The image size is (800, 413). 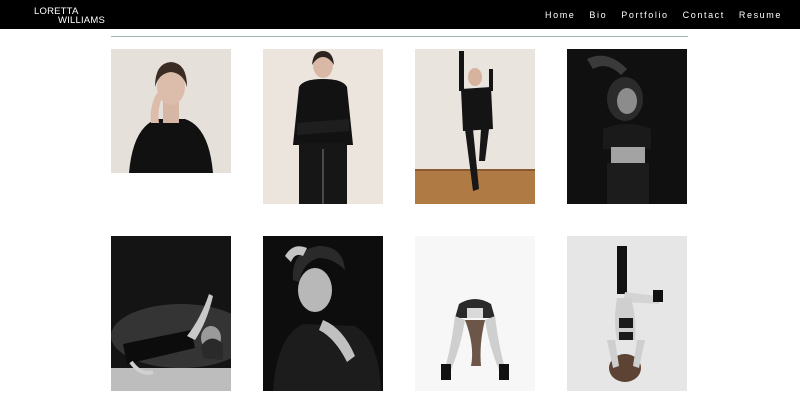 I want to click on section-divider, so click(x=399, y=36).